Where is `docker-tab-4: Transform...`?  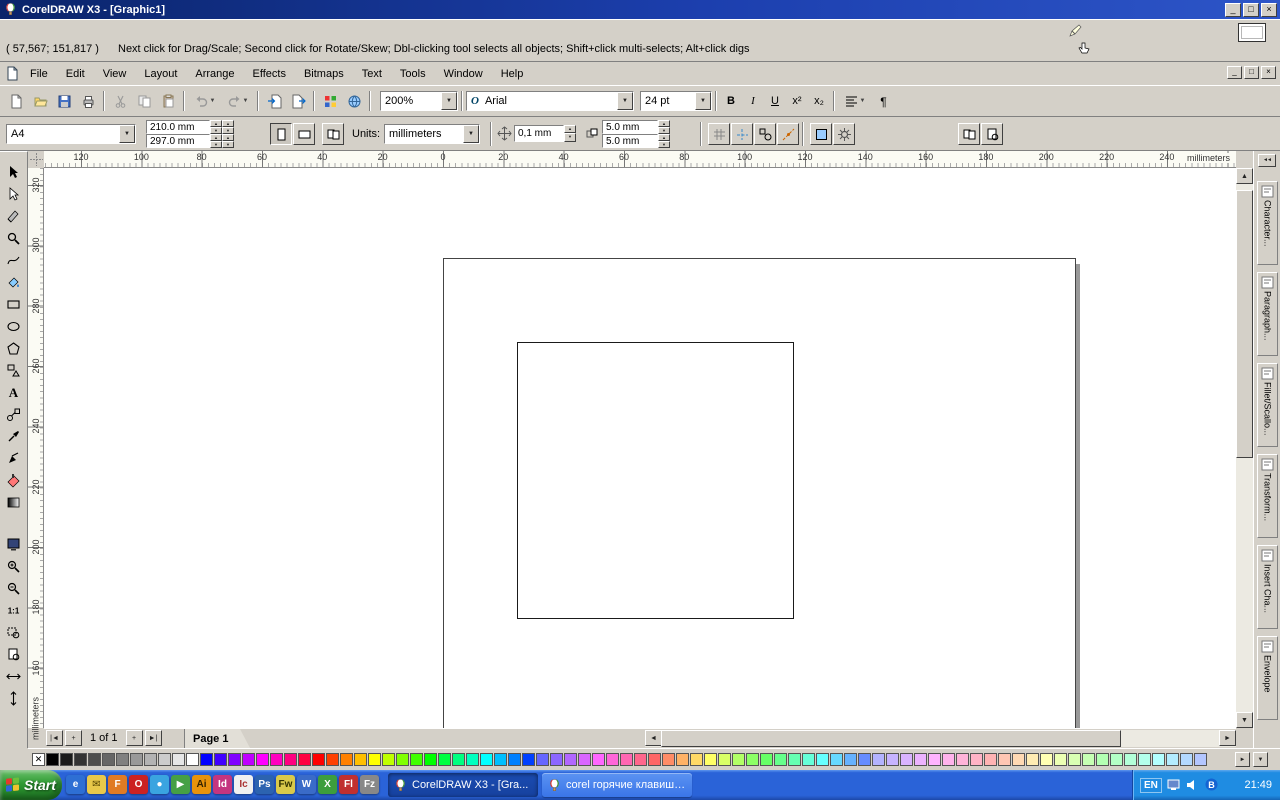
docker-tab-4: Transform... is located at coordinates (1267, 496).